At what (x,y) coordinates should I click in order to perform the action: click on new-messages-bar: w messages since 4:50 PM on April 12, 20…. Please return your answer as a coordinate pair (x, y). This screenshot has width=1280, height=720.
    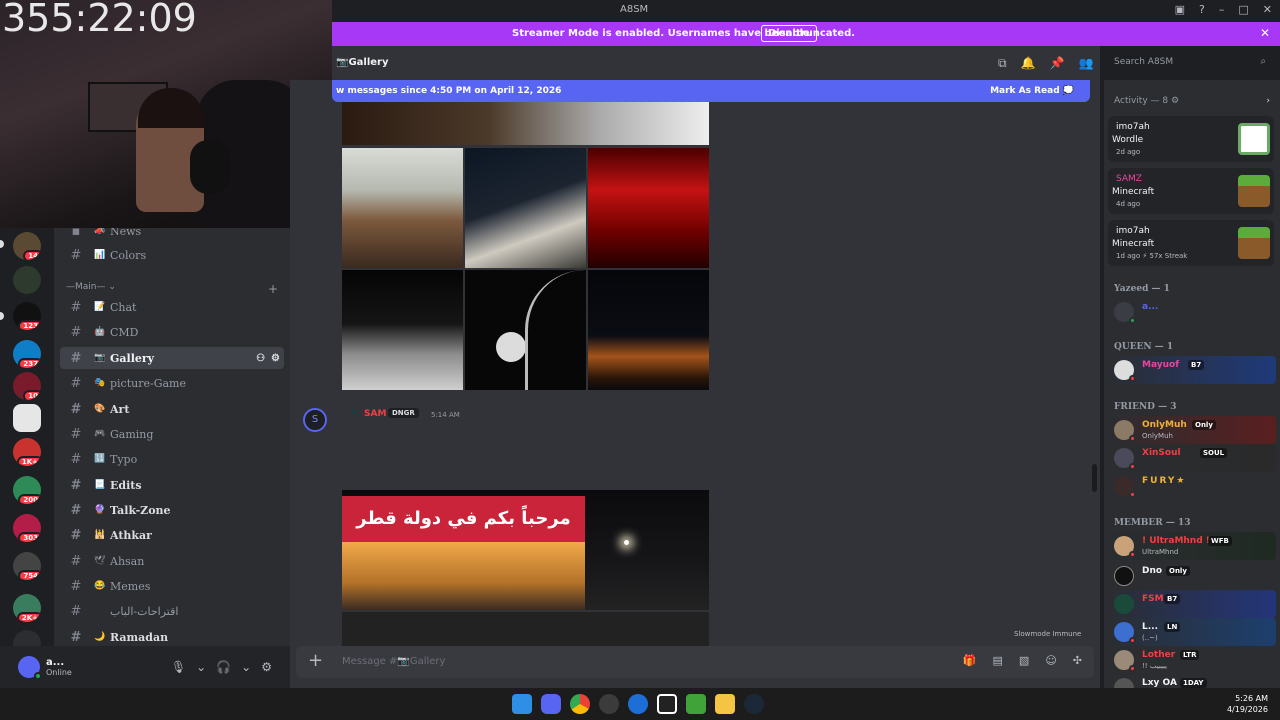
    Looking at the image, I should click on (711, 91).